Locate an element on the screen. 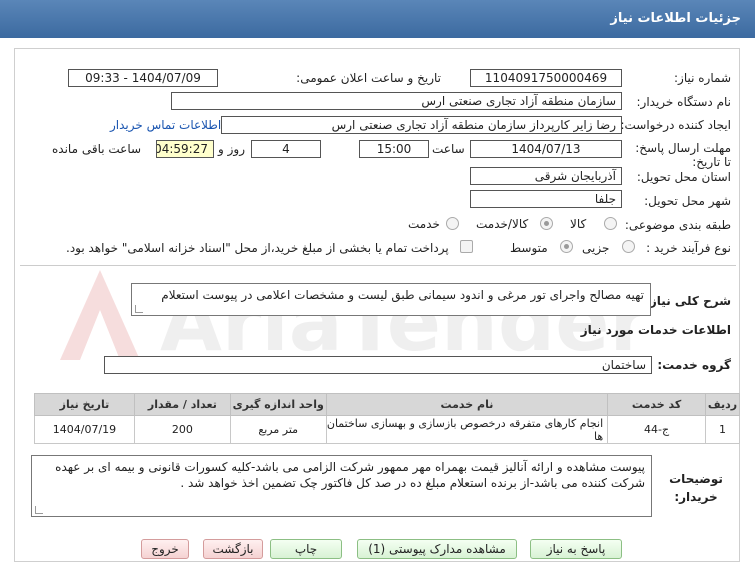  province-label: استان محل تحویل: is located at coordinates (683, 177).